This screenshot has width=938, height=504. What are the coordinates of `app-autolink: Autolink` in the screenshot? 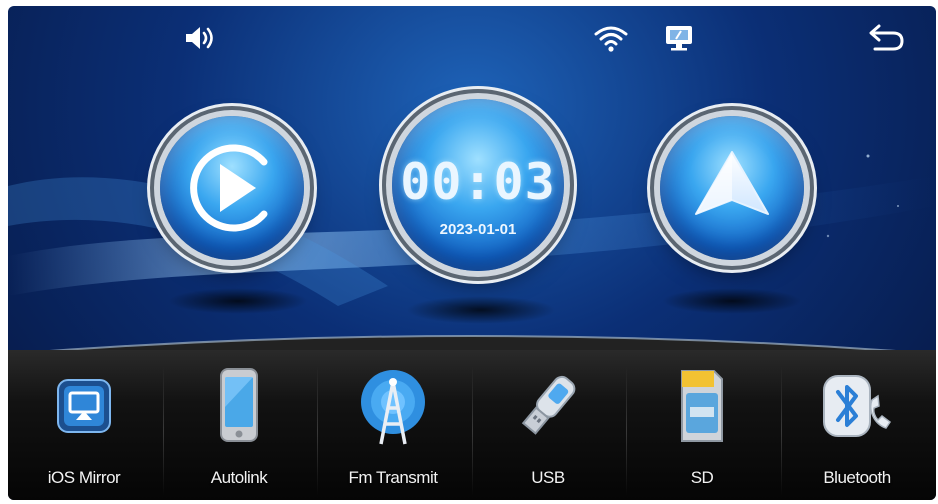 It's located at (239, 430).